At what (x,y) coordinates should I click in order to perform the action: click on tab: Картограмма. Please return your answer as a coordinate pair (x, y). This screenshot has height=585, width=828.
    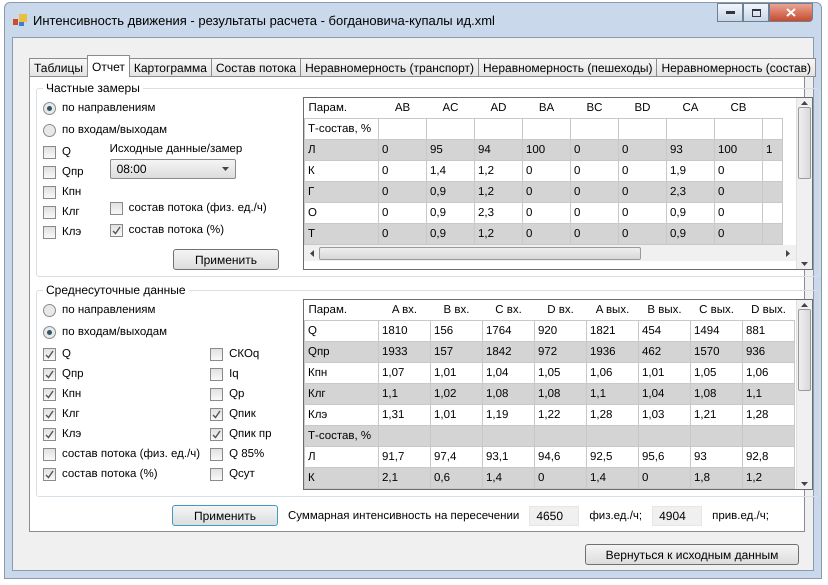
    Looking at the image, I should click on (170, 67).